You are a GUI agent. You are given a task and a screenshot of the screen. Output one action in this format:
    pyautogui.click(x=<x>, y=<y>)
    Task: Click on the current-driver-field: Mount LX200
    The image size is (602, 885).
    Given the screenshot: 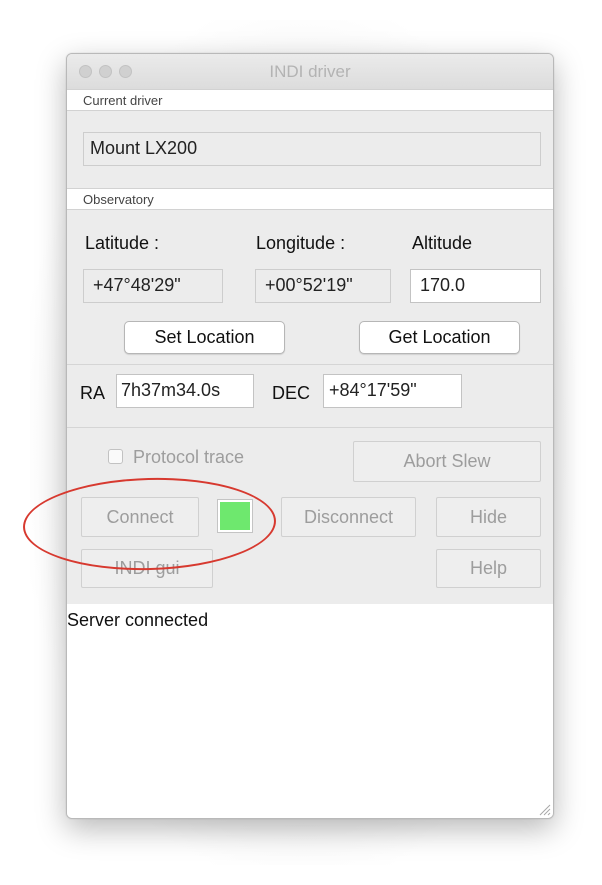 What is the action you would take?
    pyautogui.click(x=312, y=149)
    